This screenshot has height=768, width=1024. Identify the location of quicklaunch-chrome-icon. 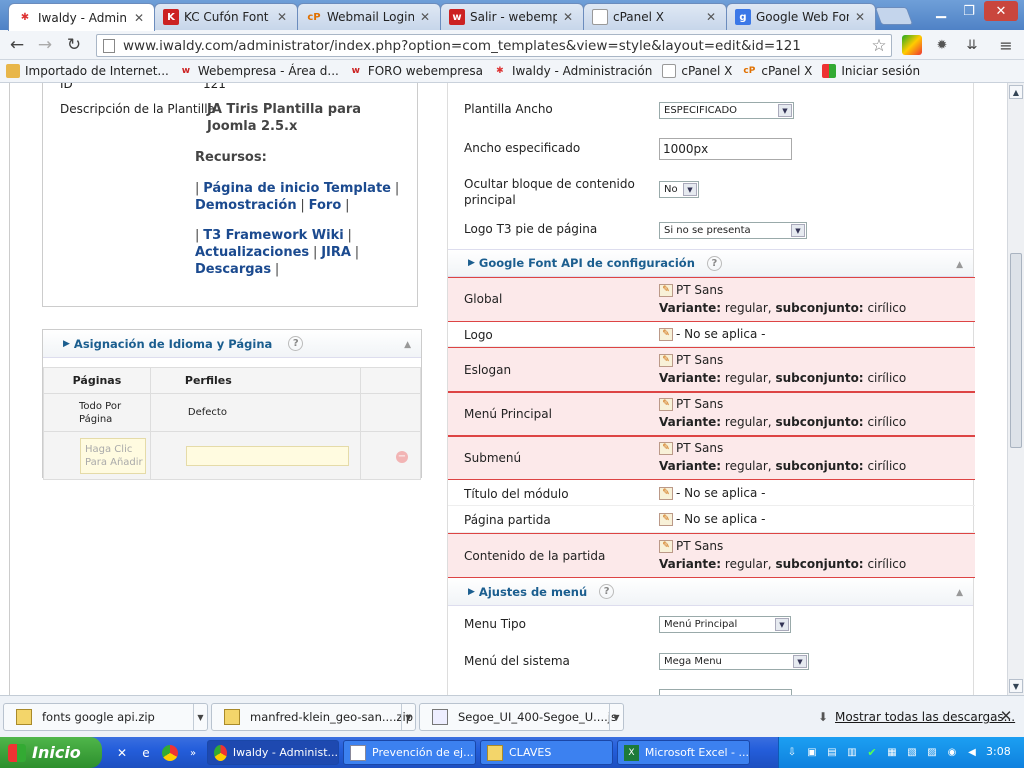
(170, 753).